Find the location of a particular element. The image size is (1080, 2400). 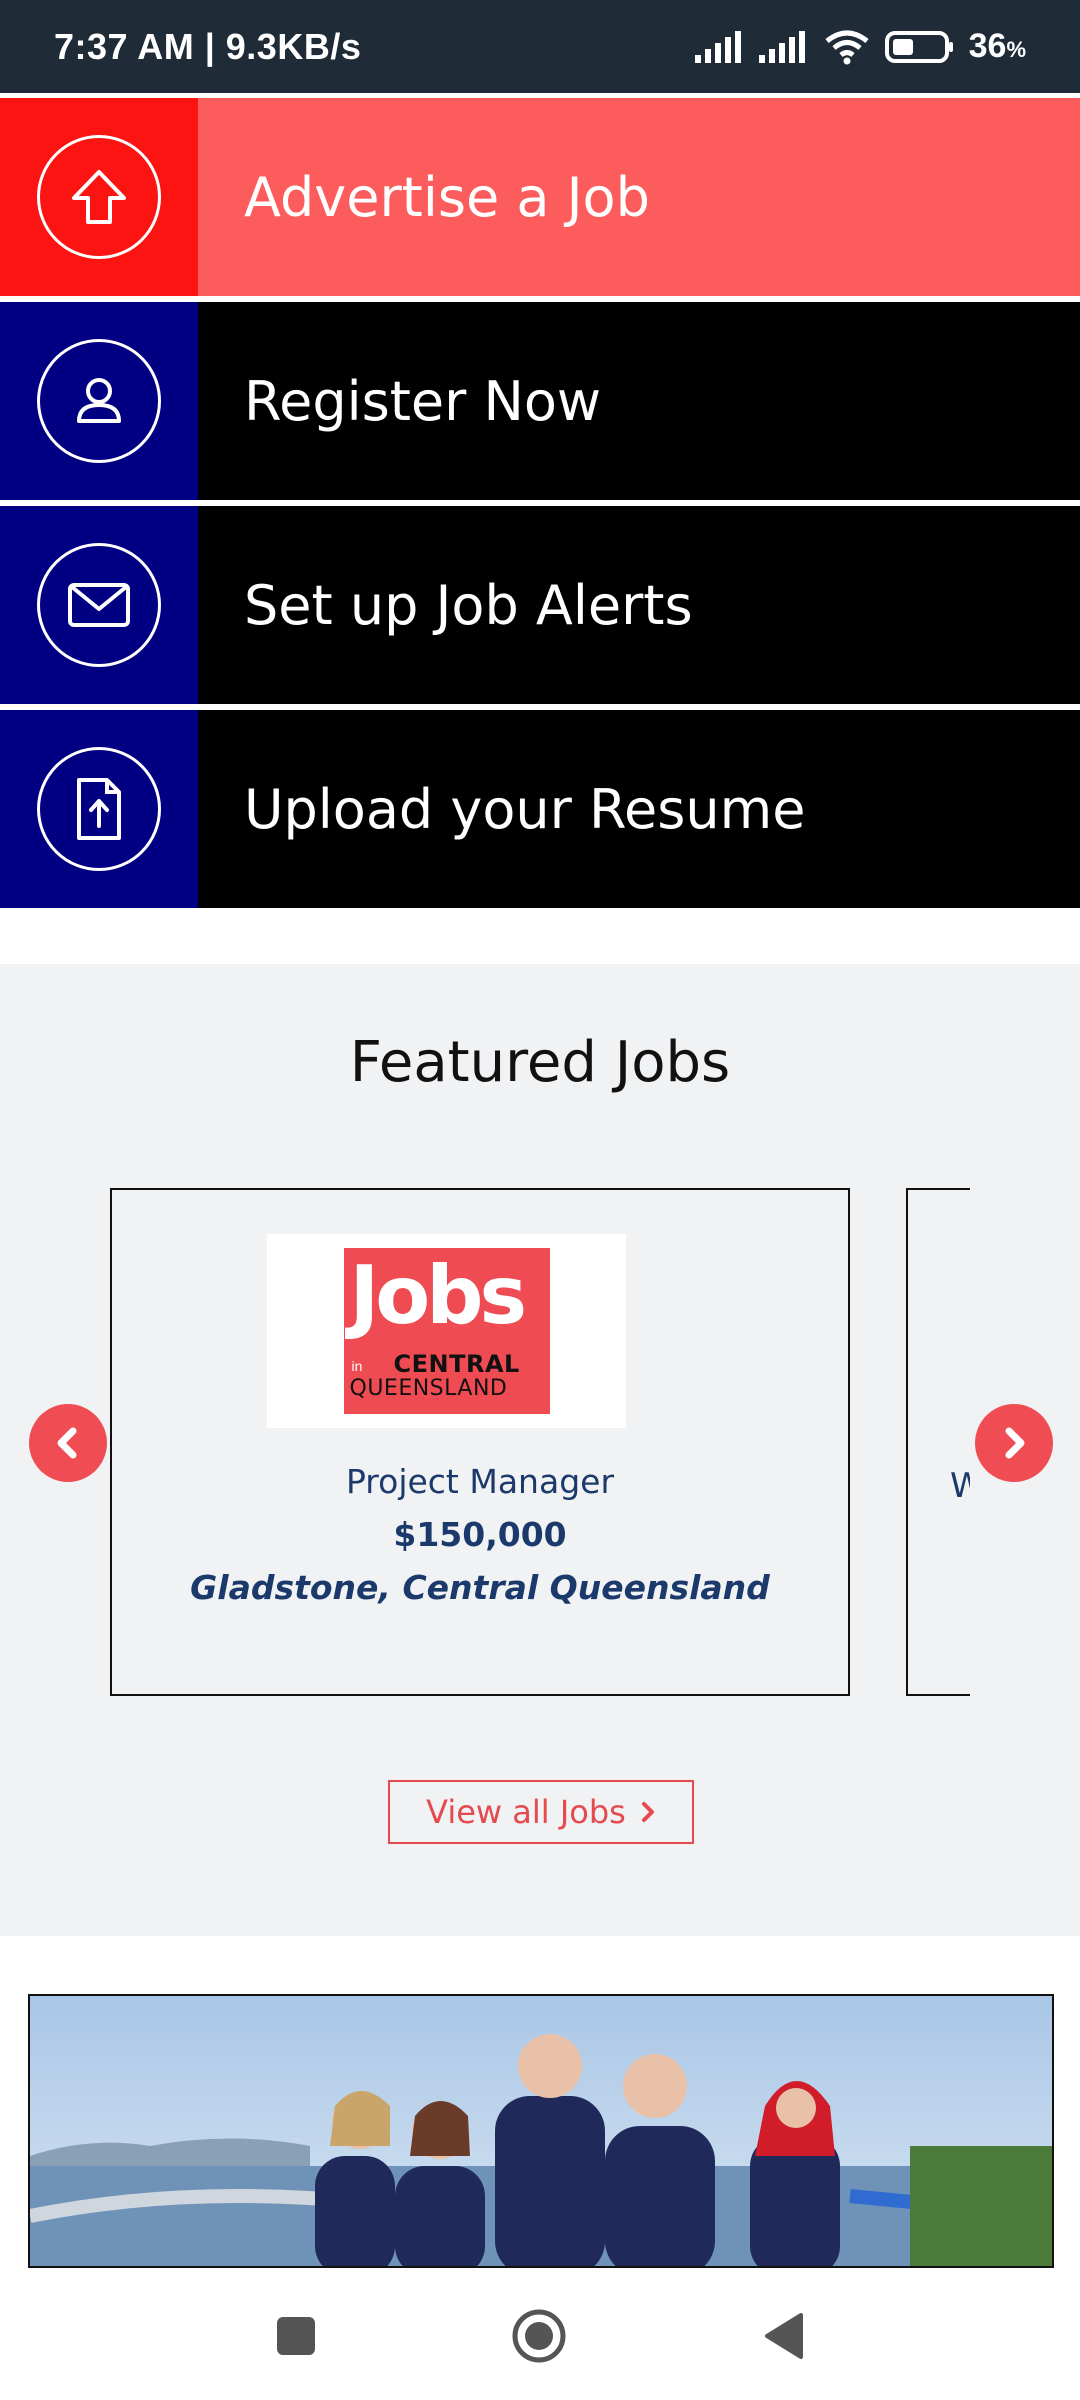

upload-arrow-icon is located at coordinates (99, 197).